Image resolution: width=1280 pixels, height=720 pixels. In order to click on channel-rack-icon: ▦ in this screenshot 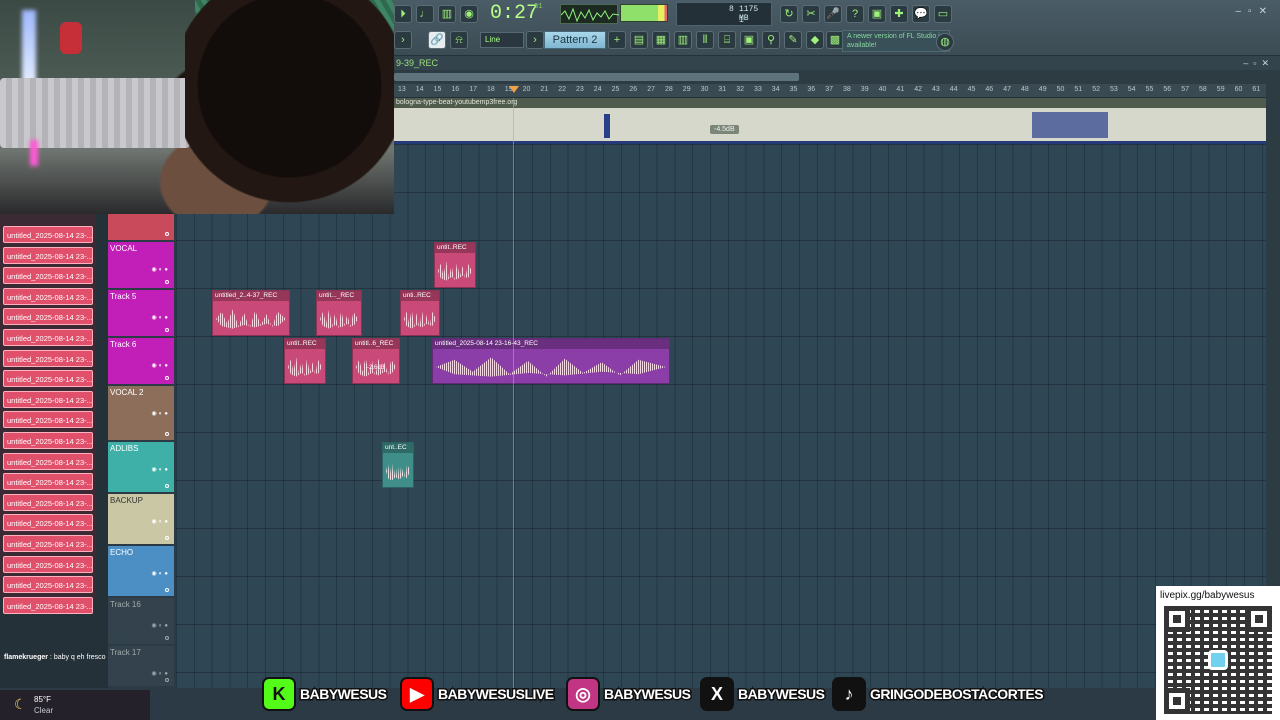, I will do `click(661, 40)`.